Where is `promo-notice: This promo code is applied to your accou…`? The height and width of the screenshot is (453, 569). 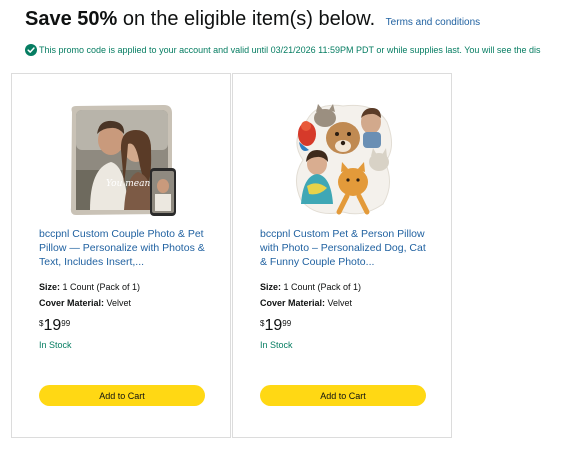
promo-notice: This promo code is applied to your accou… is located at coordinates (297, 50).